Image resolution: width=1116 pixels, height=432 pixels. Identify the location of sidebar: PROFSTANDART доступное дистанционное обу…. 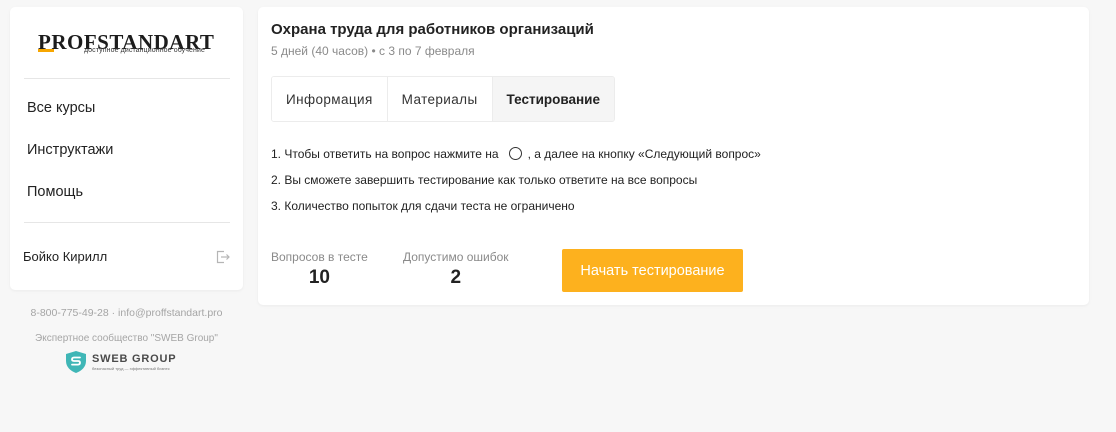
(126, 148).